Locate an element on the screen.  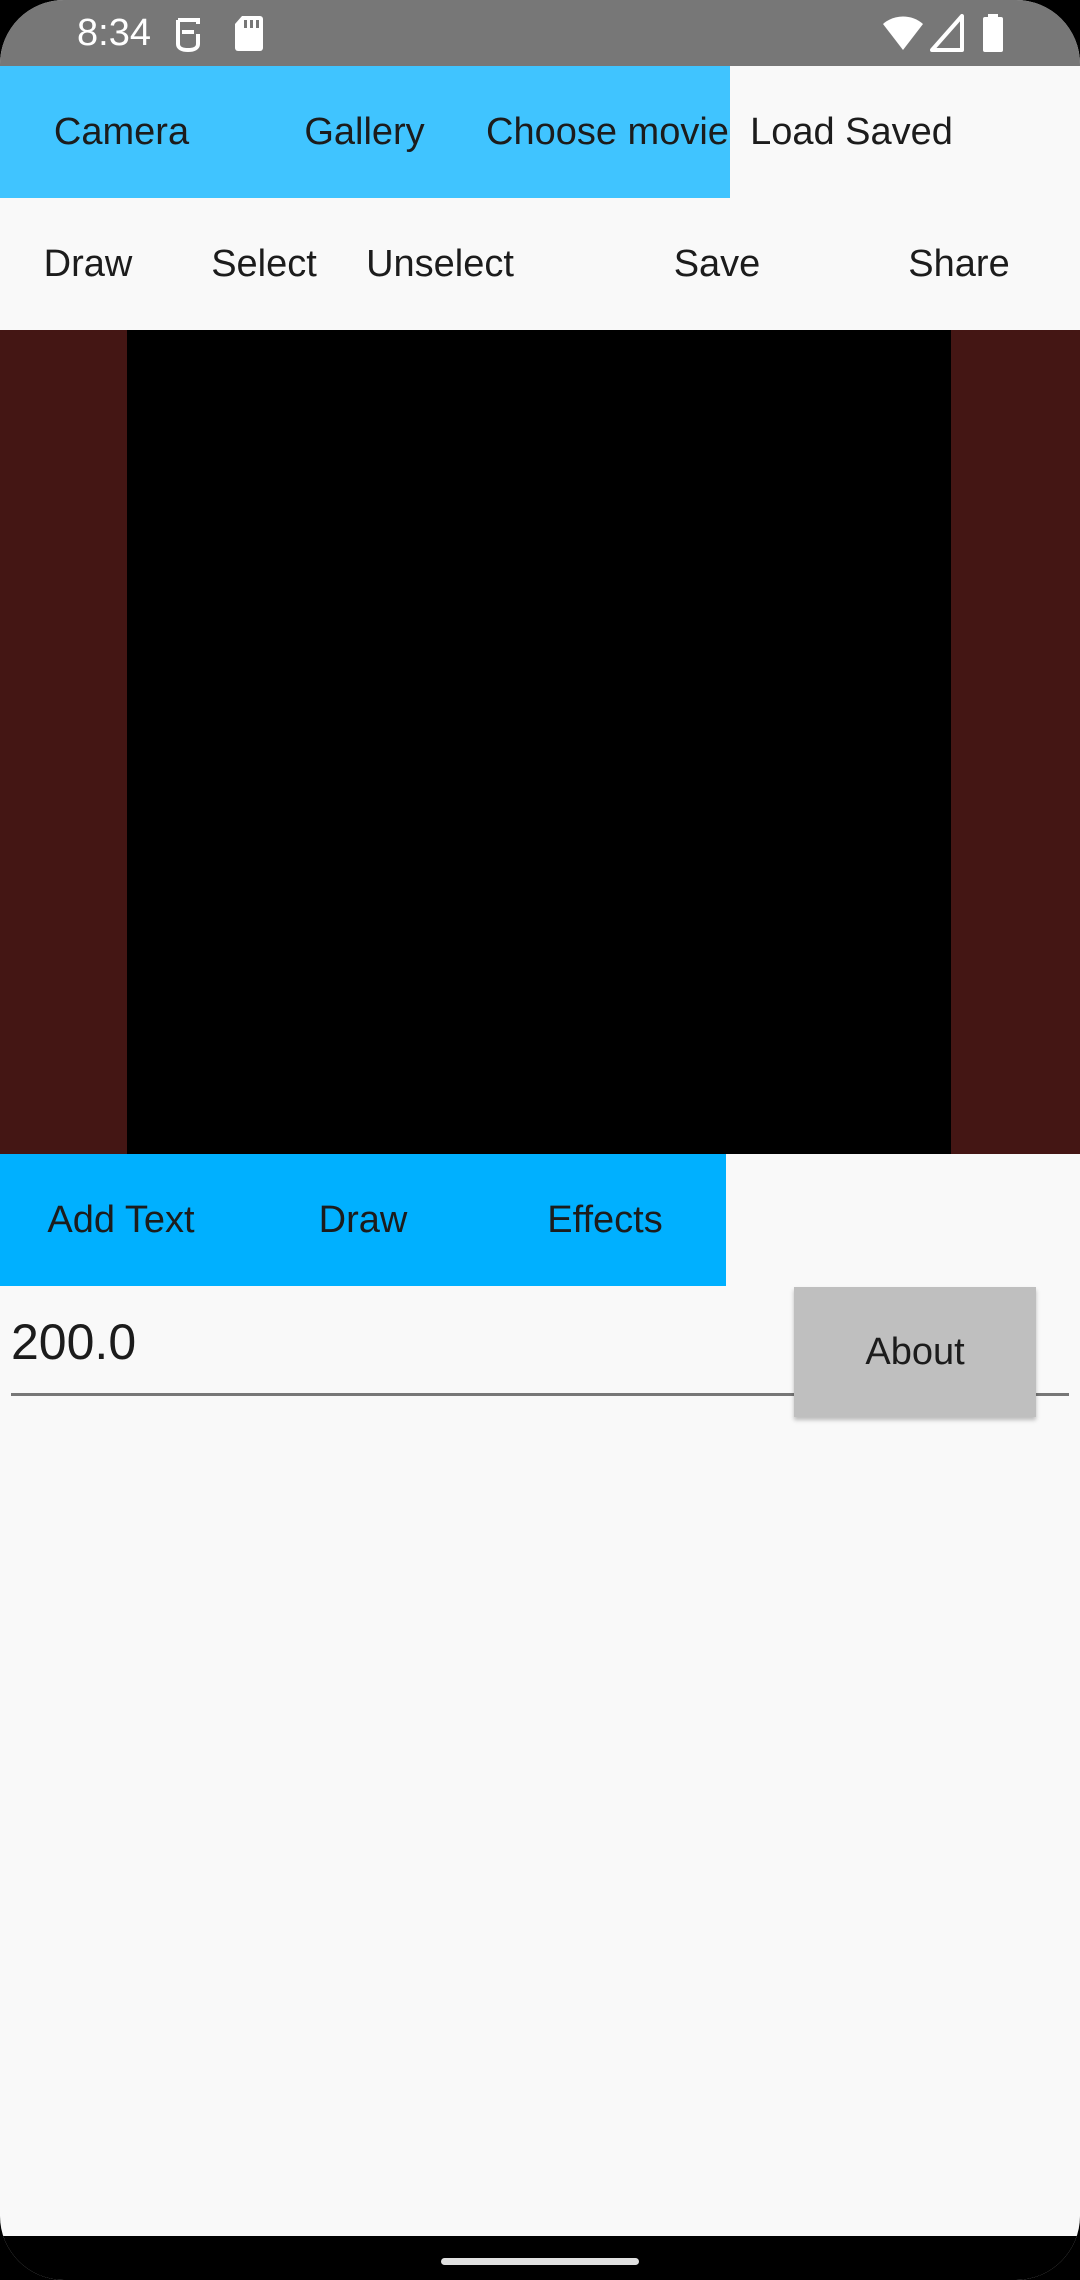
unselect-button: Unselect is located at coordinates (440, 264).